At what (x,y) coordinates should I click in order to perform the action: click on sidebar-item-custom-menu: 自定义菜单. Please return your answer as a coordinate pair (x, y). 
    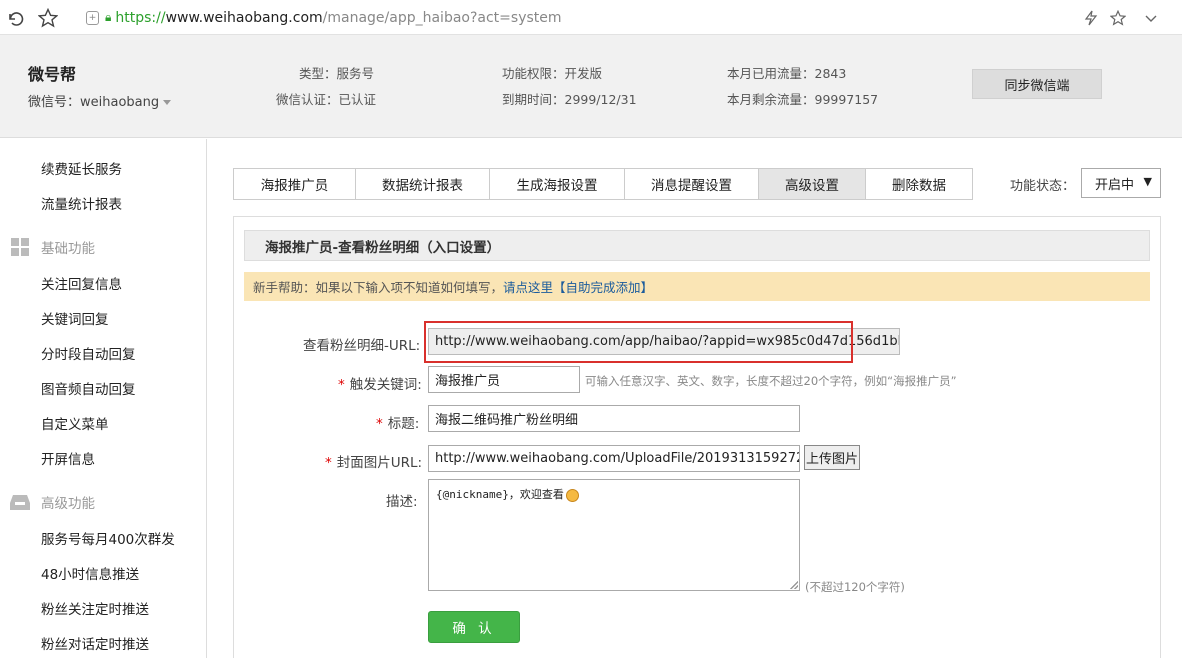
    Looking at the image, I should click on (75, 423).